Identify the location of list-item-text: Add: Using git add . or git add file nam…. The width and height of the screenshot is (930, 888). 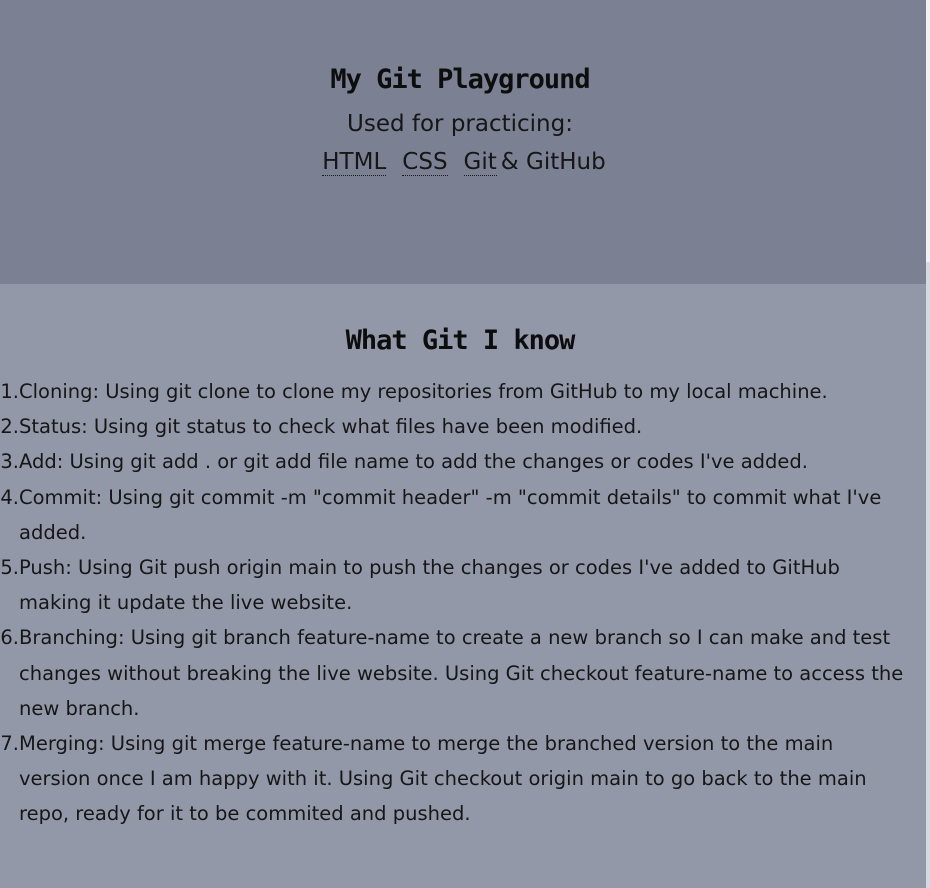
(413, 462).